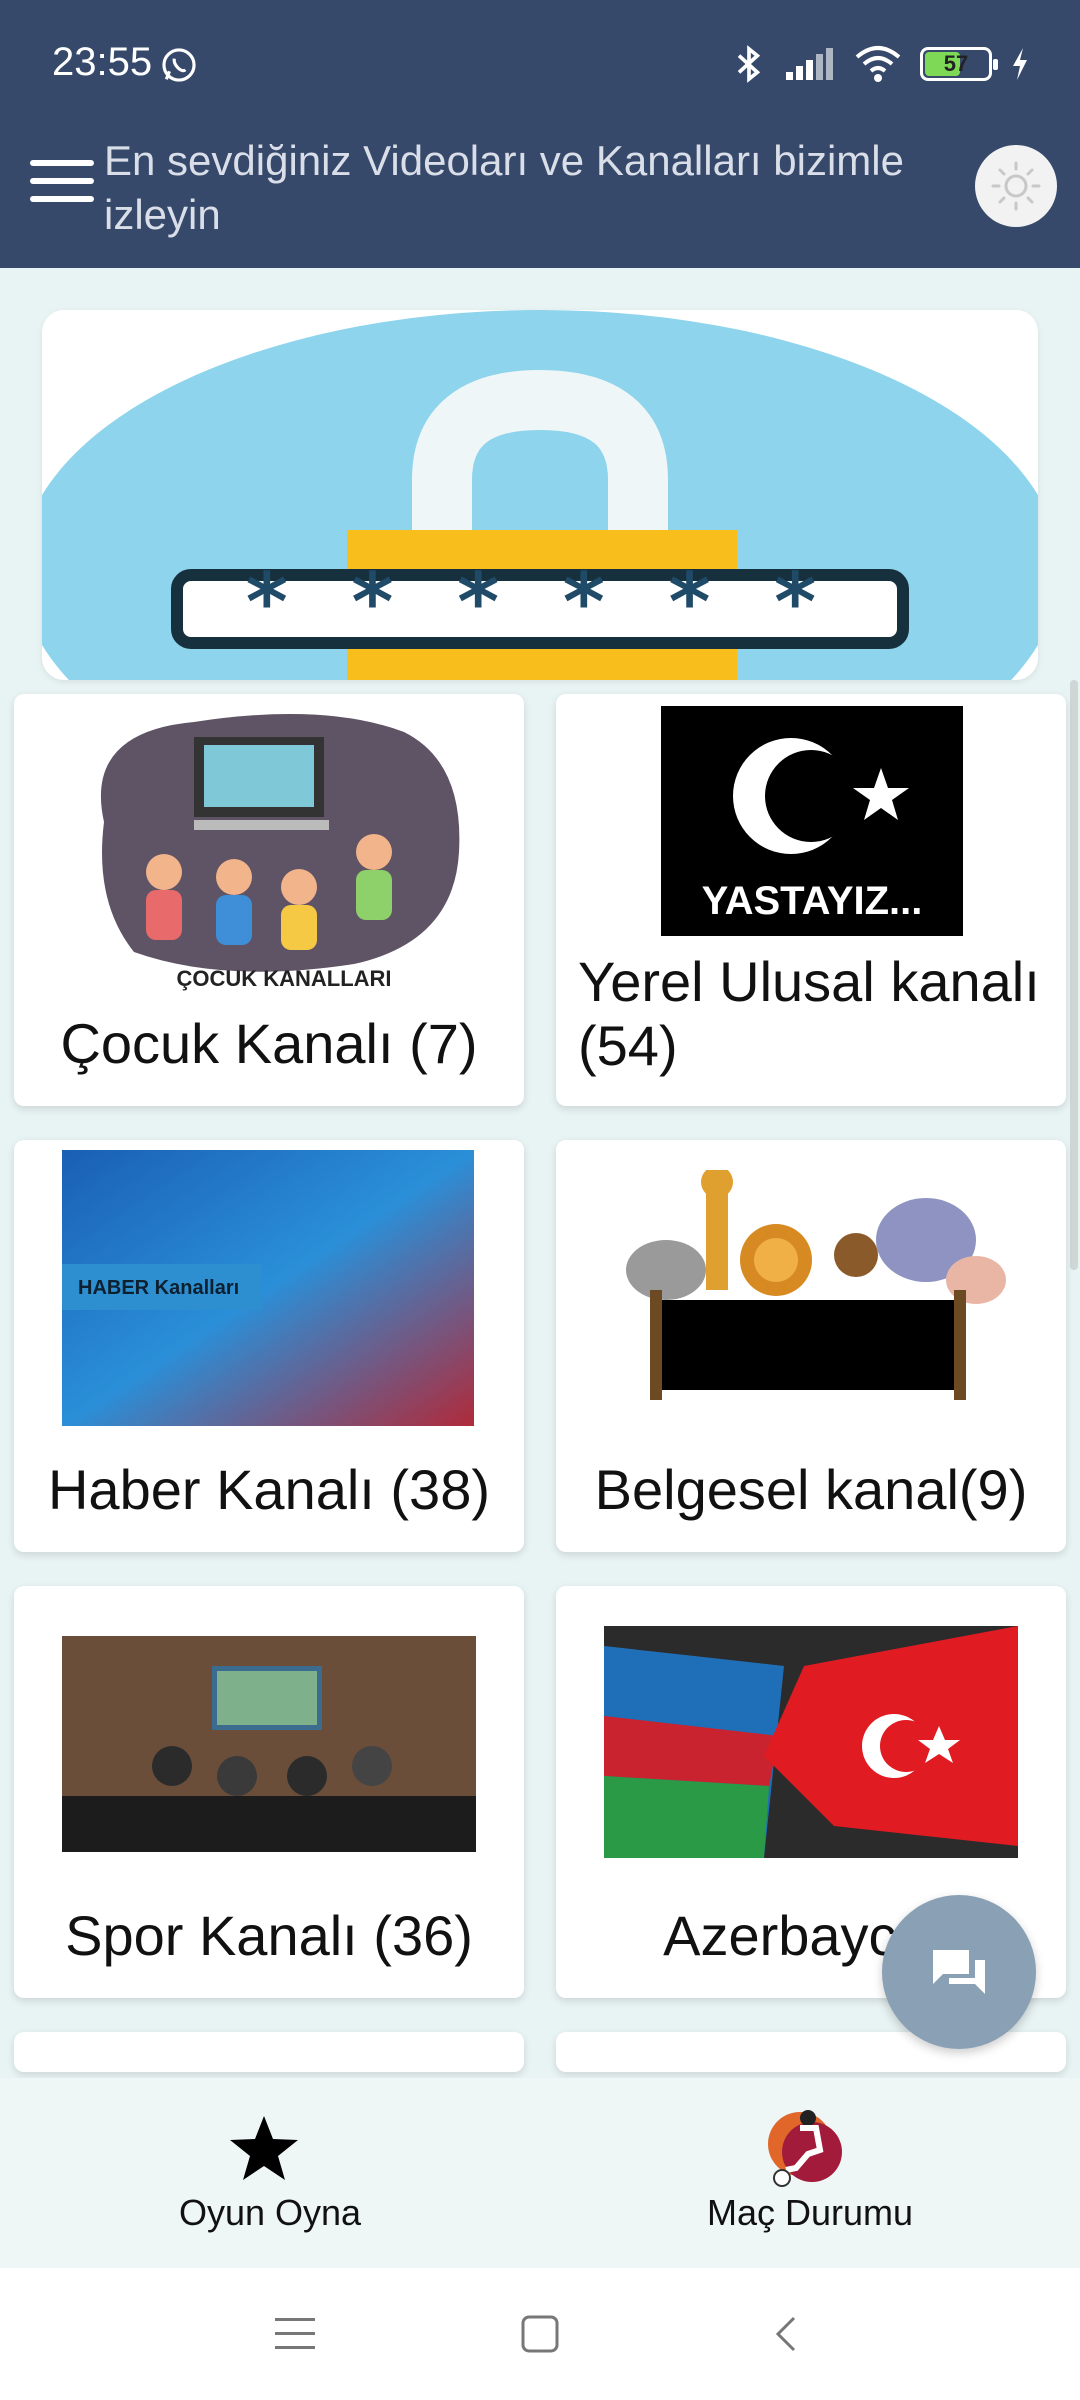 This screenshot has height=2400, width=1080. What do you see at coordinates (269, 1935) in the screenshot?
I see `category-label: Spor Kanalı (36)` at bounding box center [269, 1935].